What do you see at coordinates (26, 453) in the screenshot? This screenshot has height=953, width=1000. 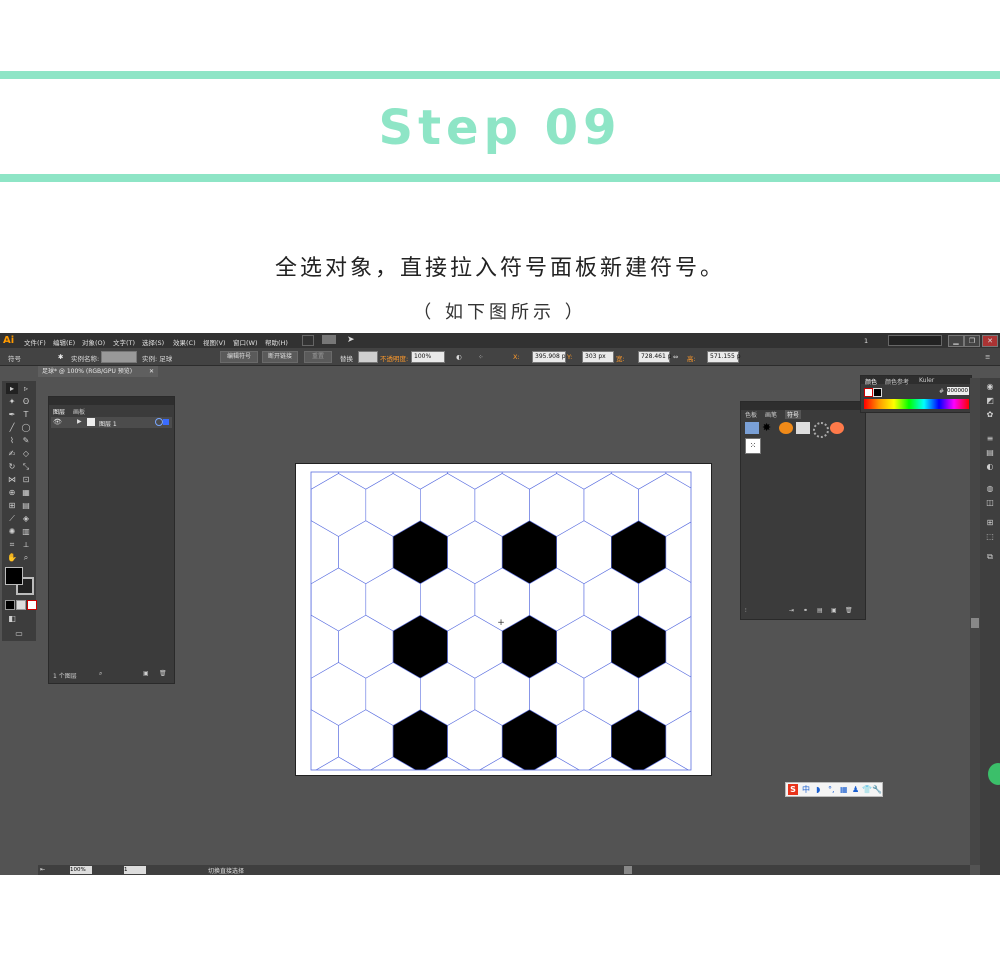 I see `eraser-tool-icon: ◇` at bounding box center [26, 453].